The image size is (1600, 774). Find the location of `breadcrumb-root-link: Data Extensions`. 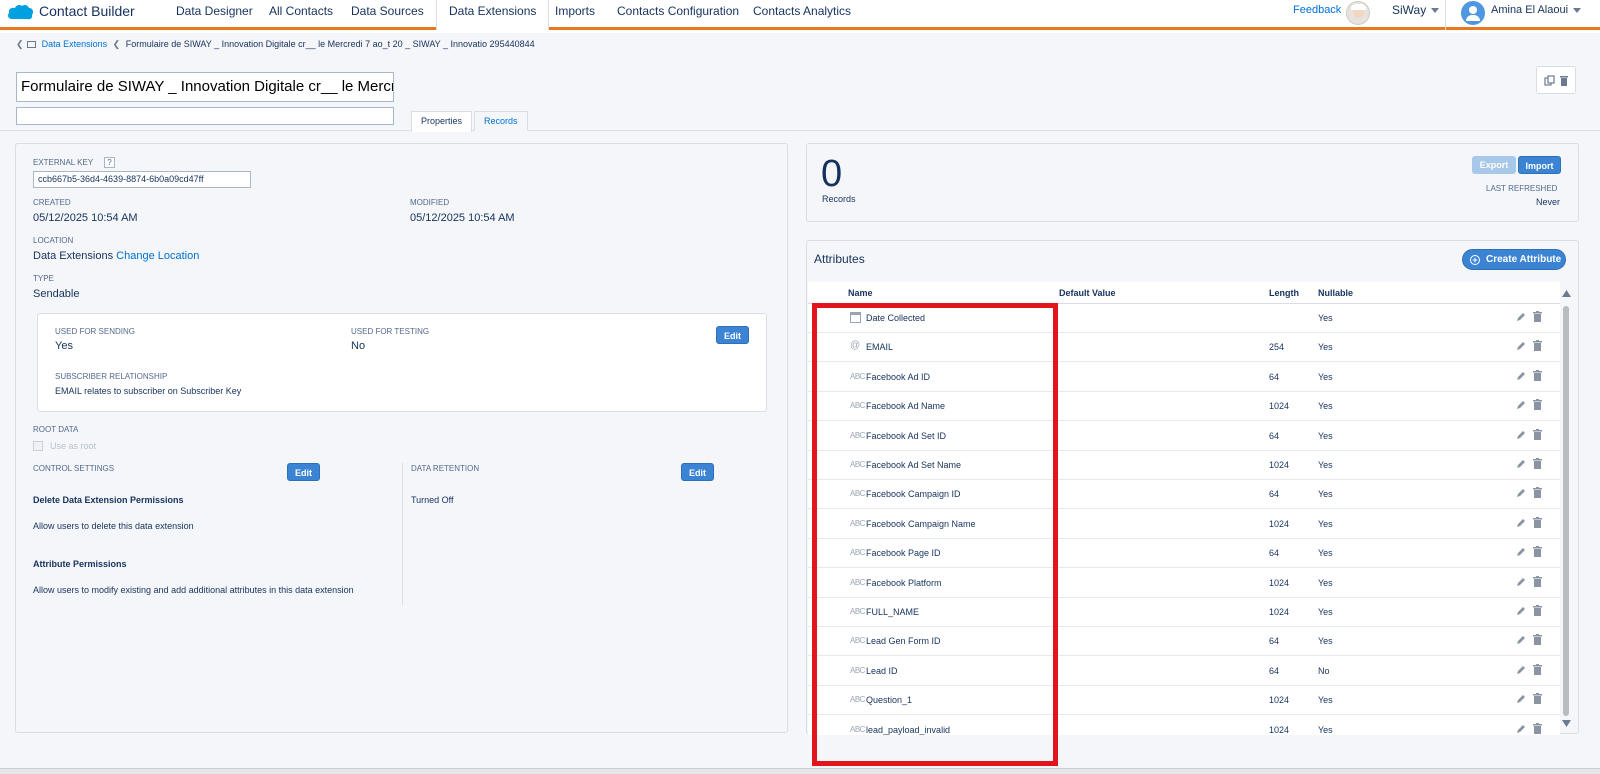

breadcrumb-root-link: Data Extensions is located at coordinates (75, 44).